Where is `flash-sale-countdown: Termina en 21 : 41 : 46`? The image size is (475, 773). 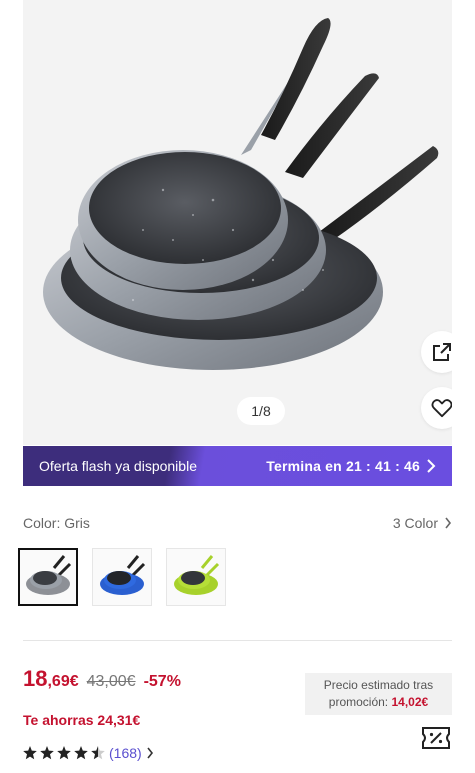
flash-sale-countdown: Termina en 21 : 41 : 46 is located at coordinates (351, 466).